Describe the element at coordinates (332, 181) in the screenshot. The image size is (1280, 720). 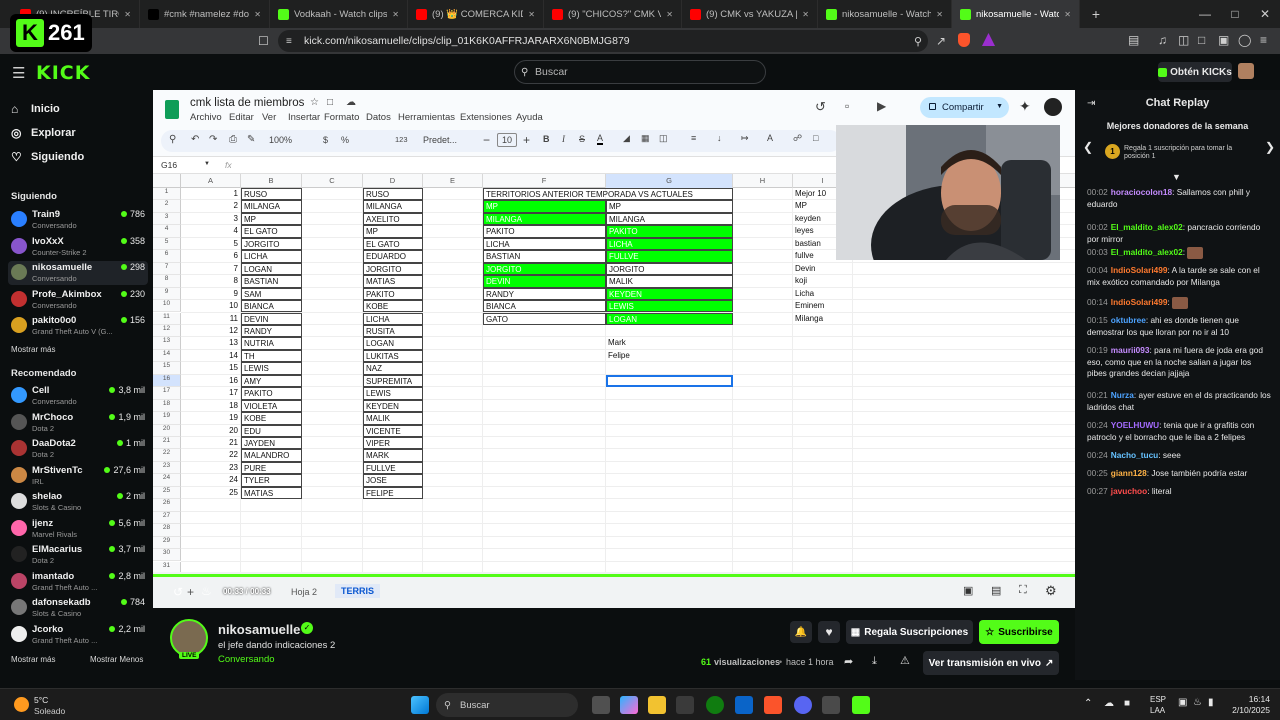
I see `column-header: C` at that location.